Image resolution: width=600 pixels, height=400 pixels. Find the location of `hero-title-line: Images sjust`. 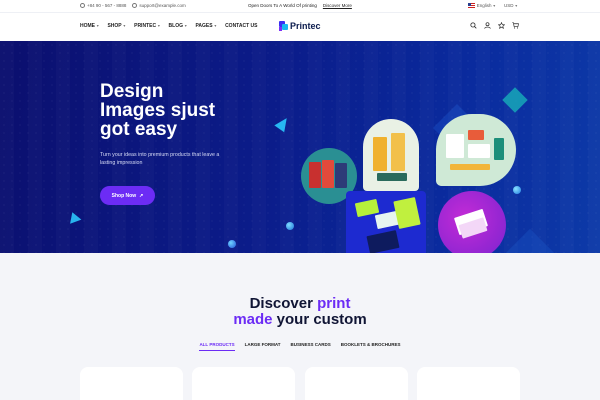

hero-title-line: Images sjust is located at coordinates (158, 110).